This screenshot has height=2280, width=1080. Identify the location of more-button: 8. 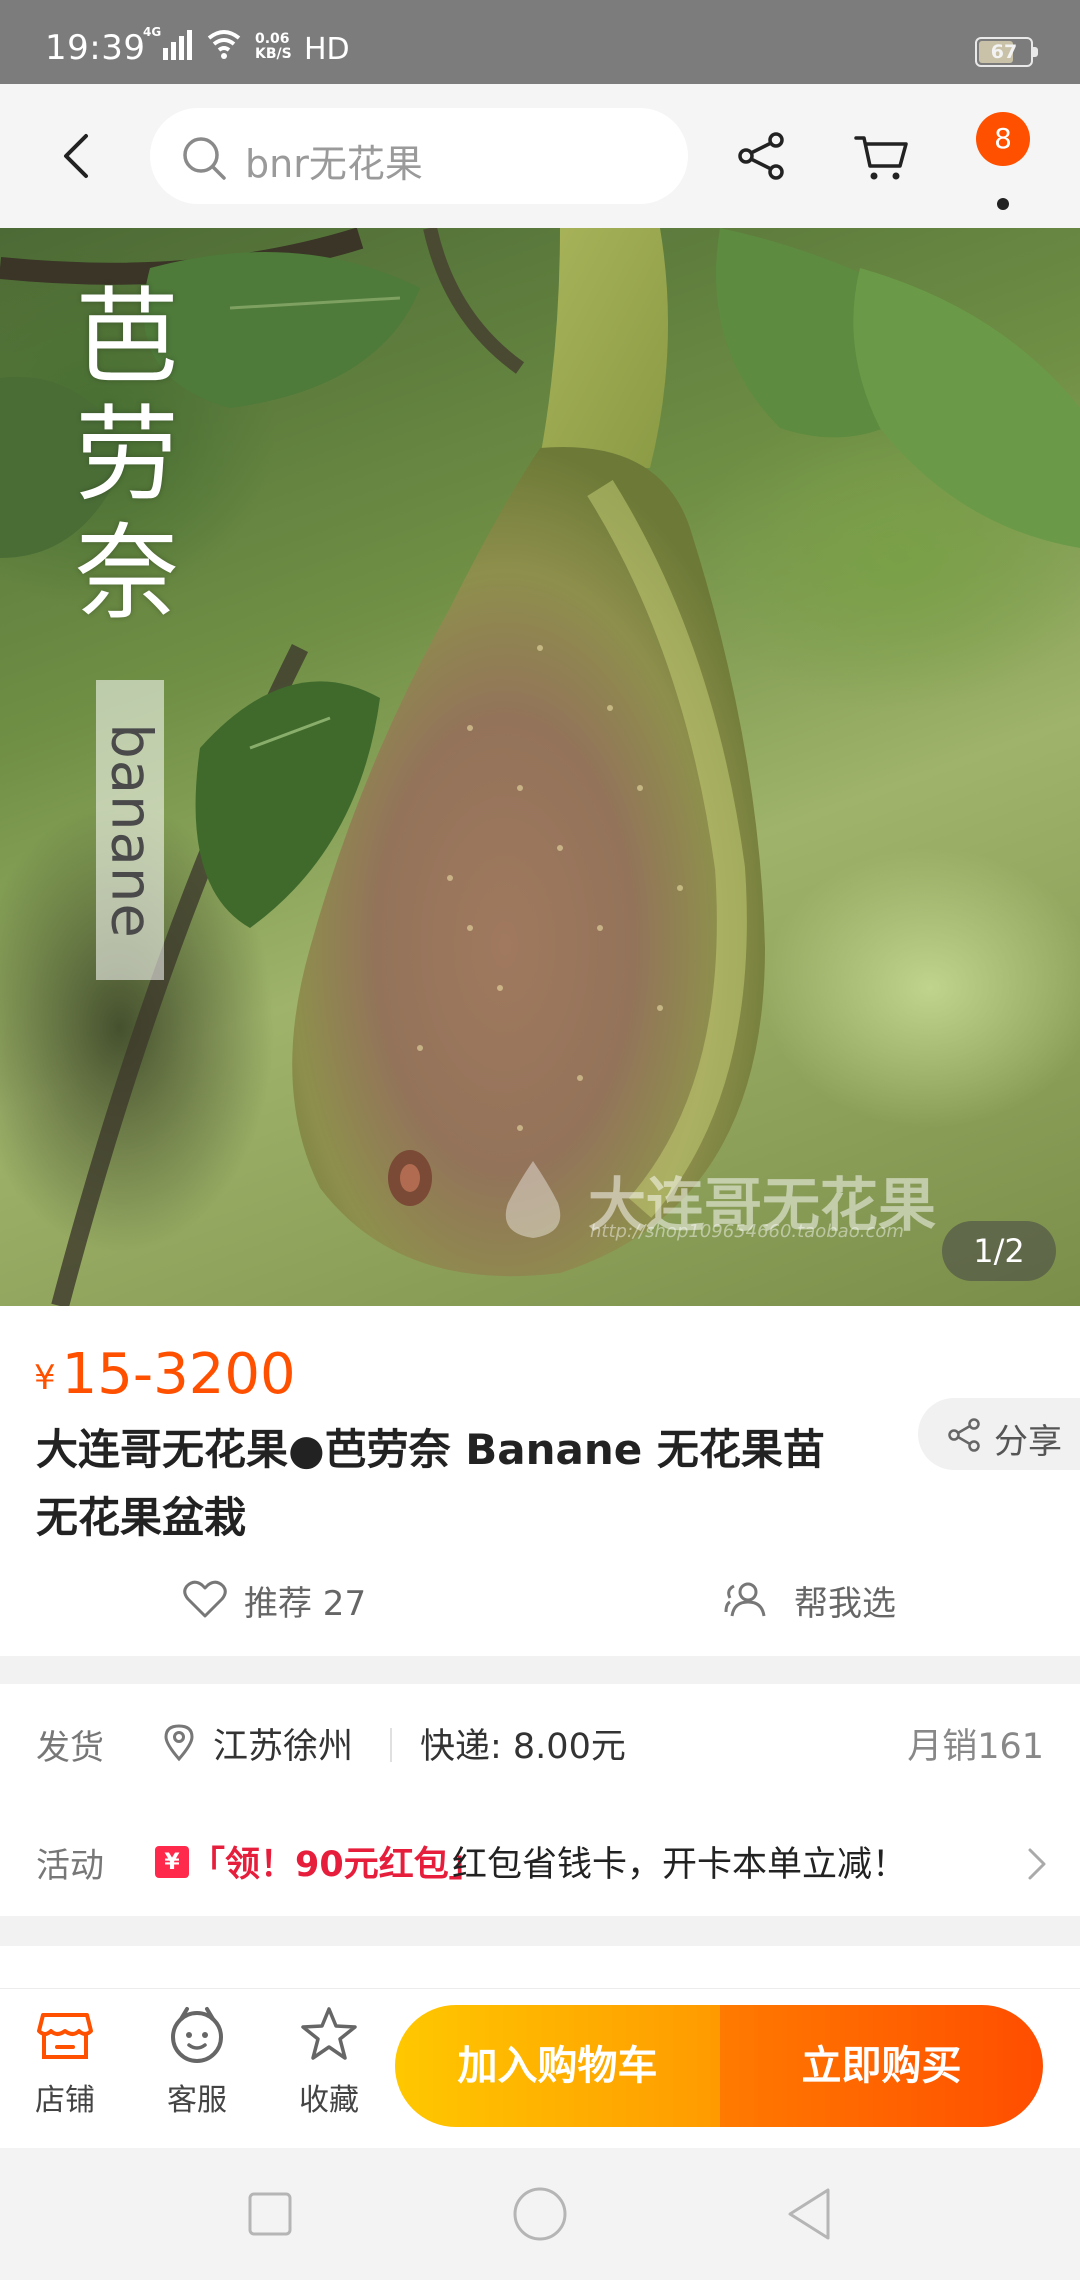
(1003, 162).